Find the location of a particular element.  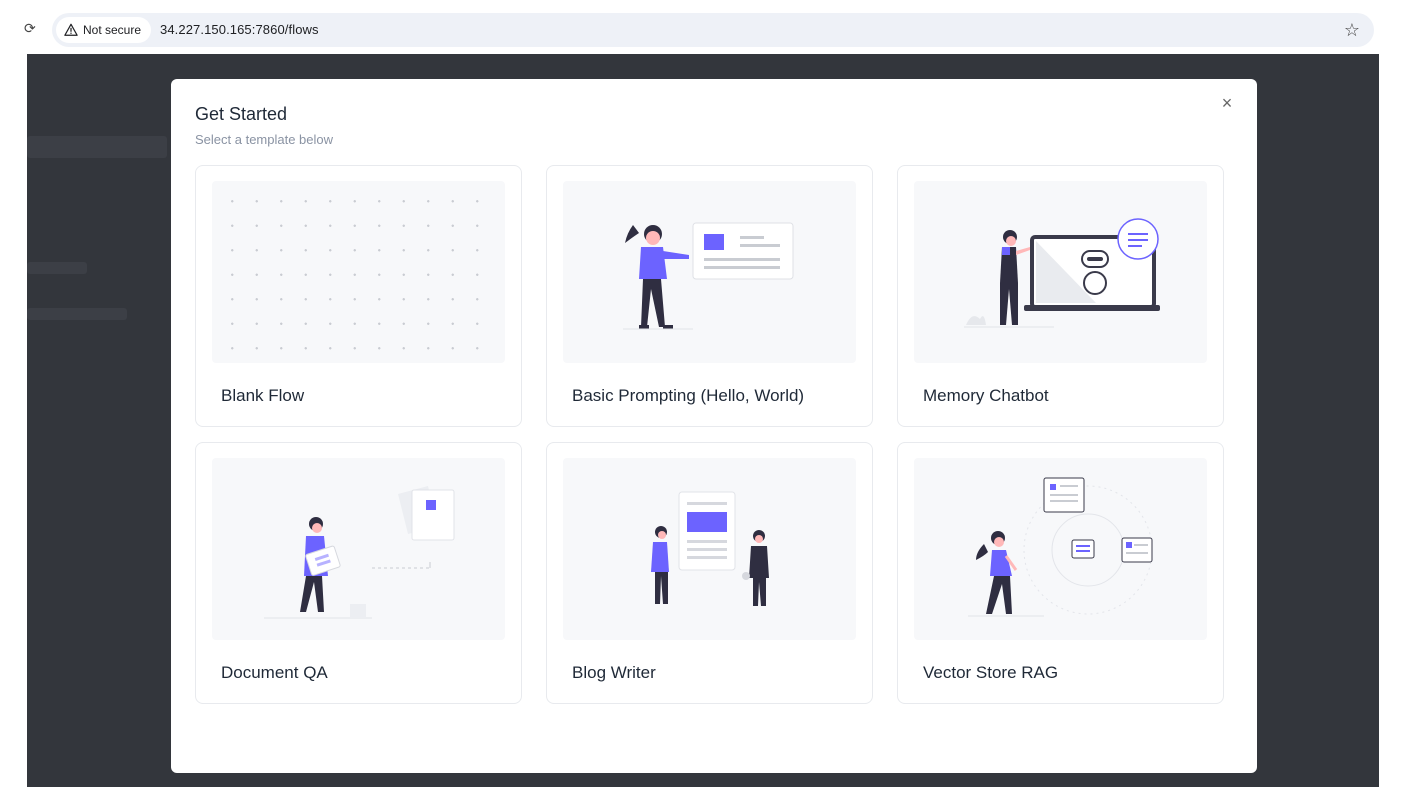

template-card-basic-prompting: Basic Prompting (Hello, World) is located at coordinates (709, 296).